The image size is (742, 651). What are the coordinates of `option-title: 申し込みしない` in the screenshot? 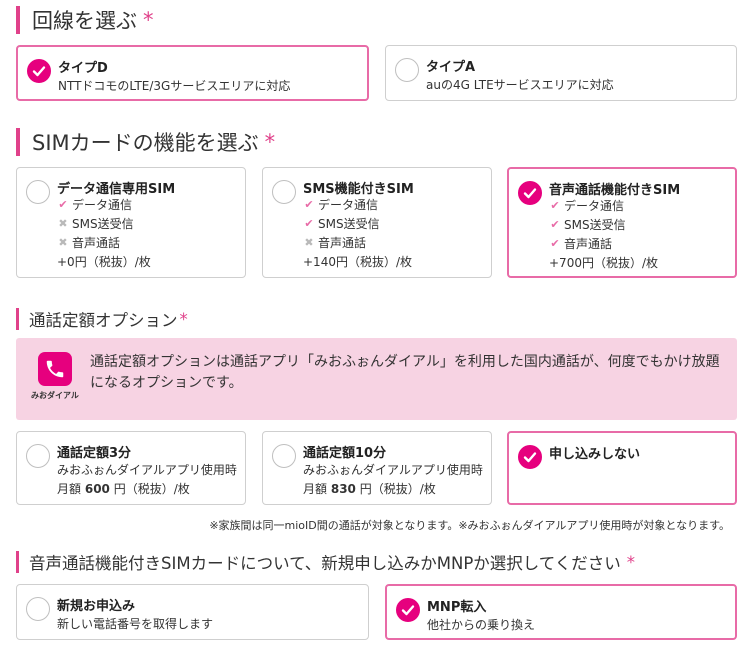 It's located at (595, 454).